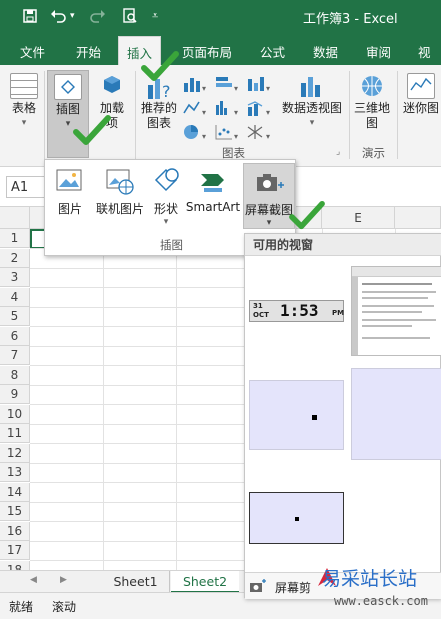 The image size is (441, 619). I want to click on sheet-tab-sheet2: Sheet2, so click(205, 582).